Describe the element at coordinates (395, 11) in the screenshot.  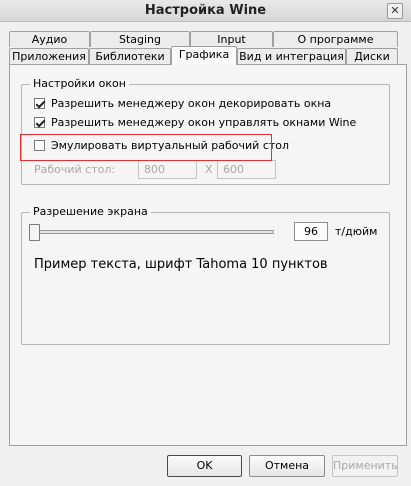
I see `close-icon: ✕` at that location.